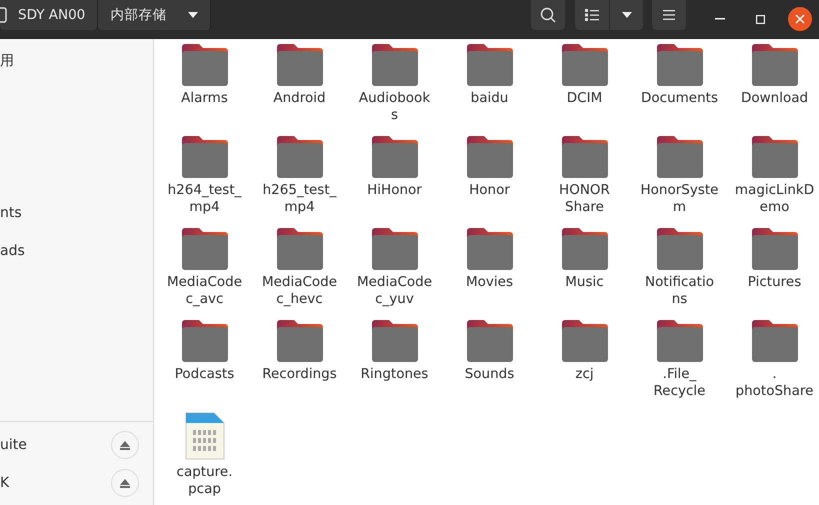  Describe the element at coordinates (584, 374) in the screenshot. I see `file-name: zcj` at that location.